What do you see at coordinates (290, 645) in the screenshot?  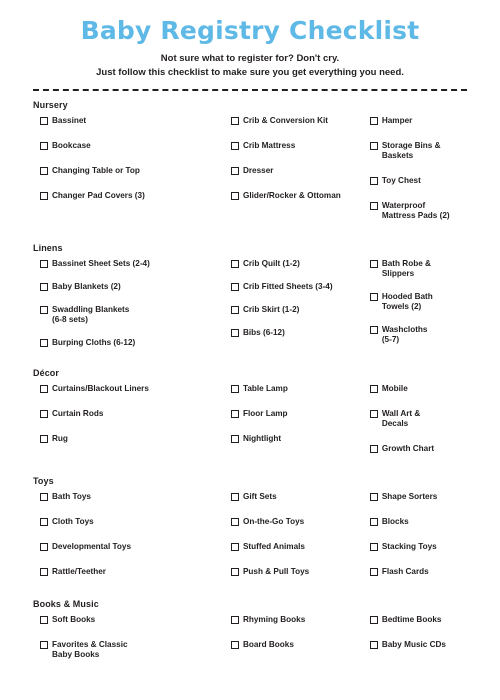 I see `checklist-item: Board Books` at bounding box center [290, 645].